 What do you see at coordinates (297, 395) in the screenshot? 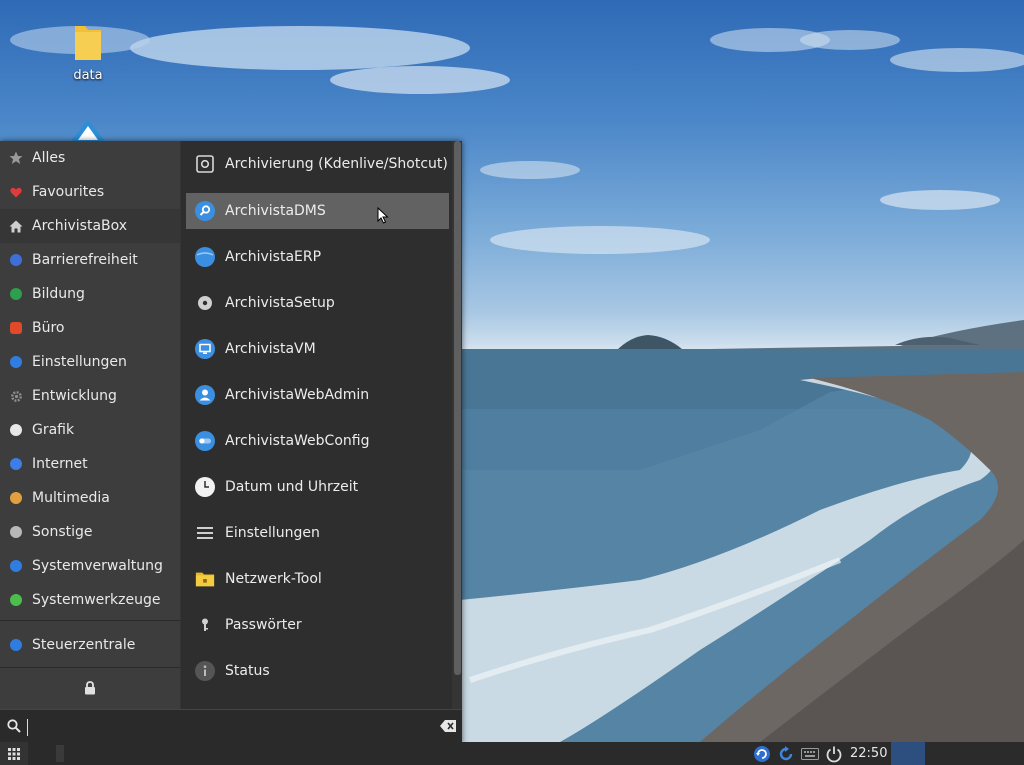
I see `app-label: ArchivistaWebAdmin` at bounding box center [297, 395].